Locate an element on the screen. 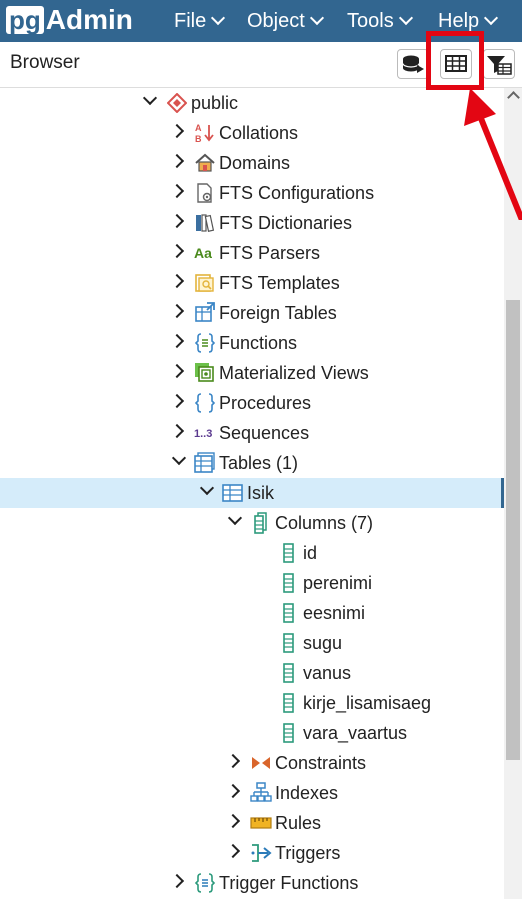 This screenshot has width=522, height=899. tree-node-triggers: Triggers is located at coordinates (252, 853).